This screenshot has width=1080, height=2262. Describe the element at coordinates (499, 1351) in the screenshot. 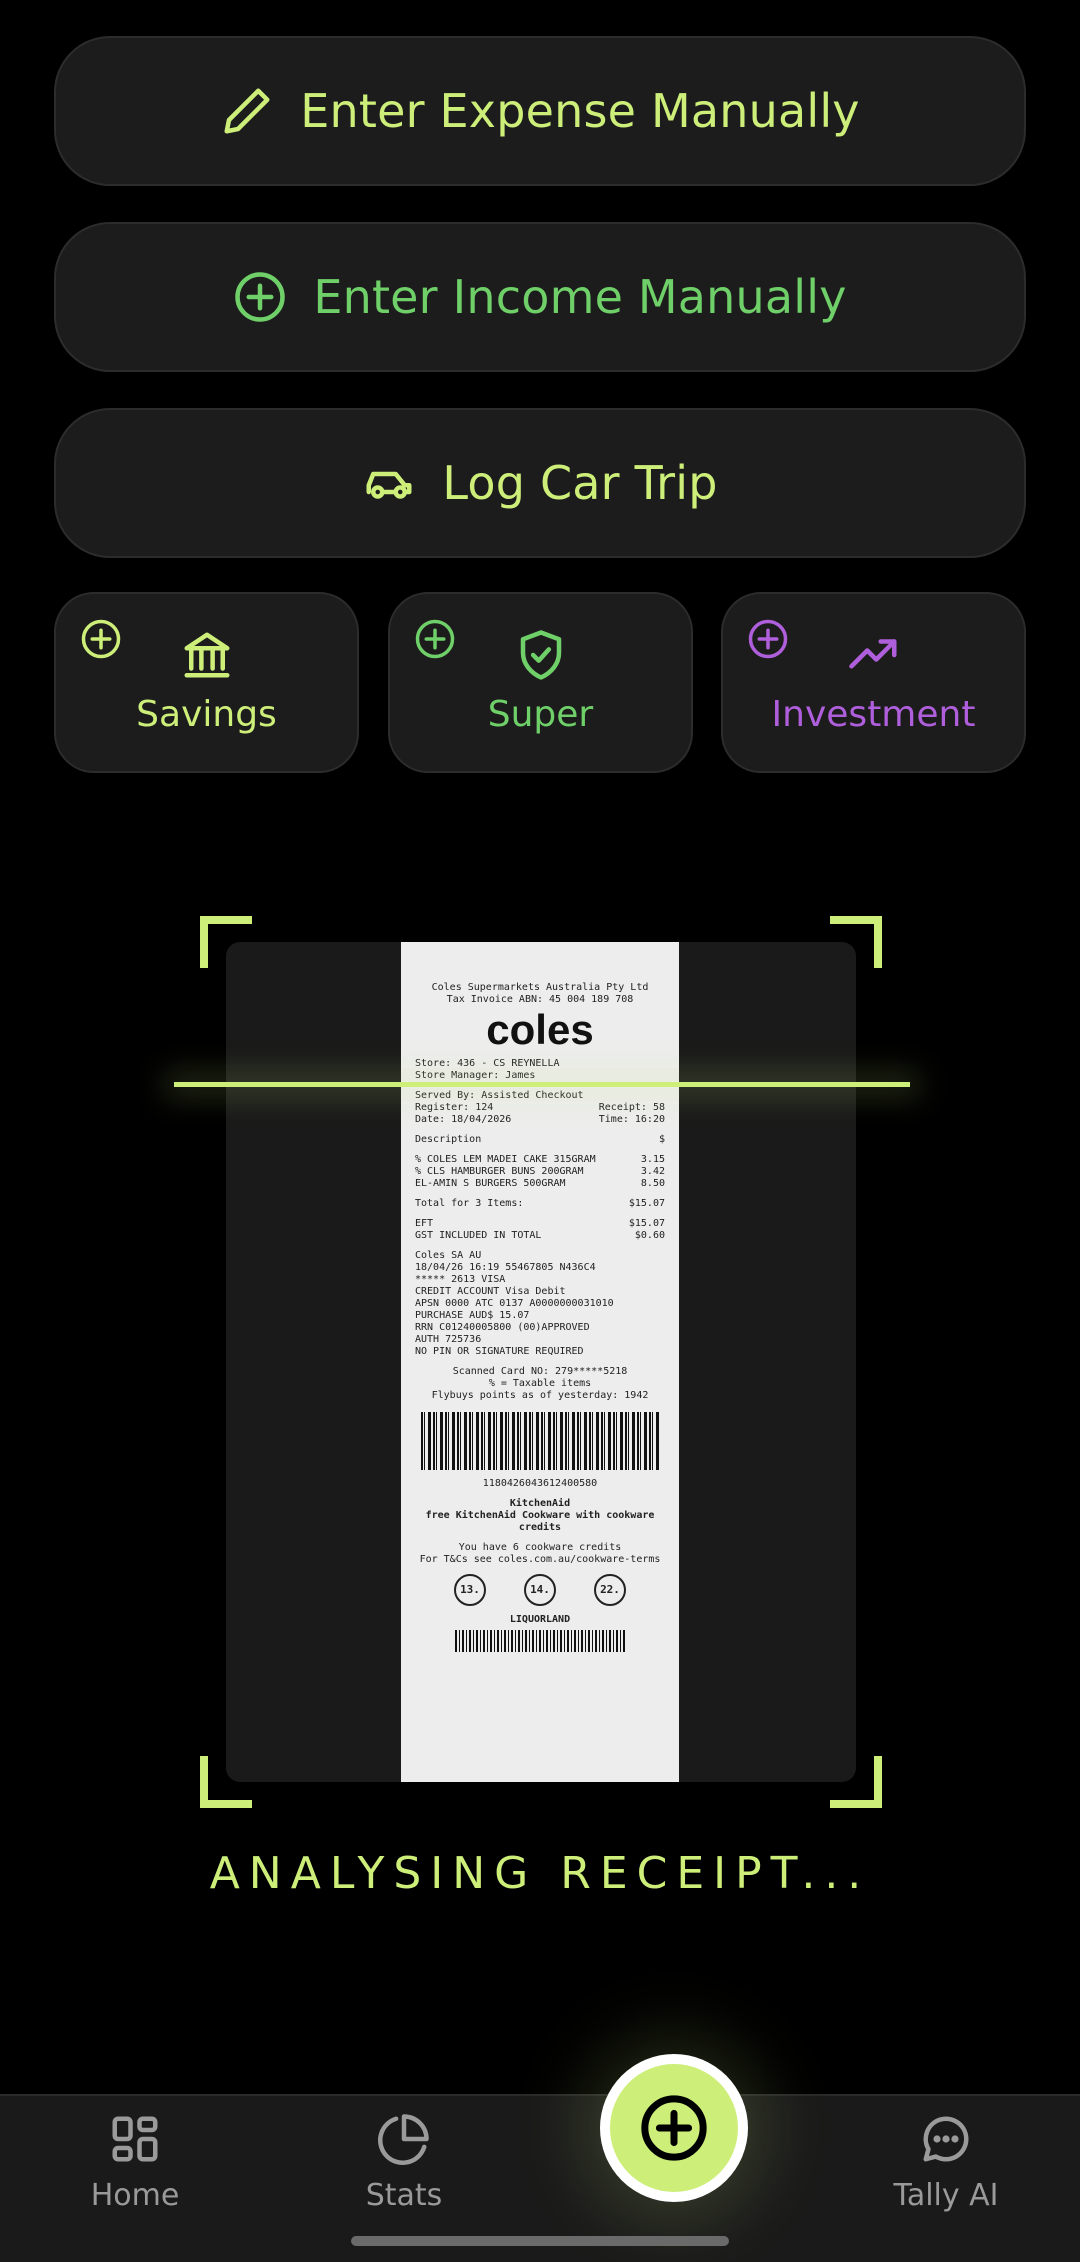

I see `receipt-bank-line: NO PIN OR SIGNATURE REQUIRED` at that location.